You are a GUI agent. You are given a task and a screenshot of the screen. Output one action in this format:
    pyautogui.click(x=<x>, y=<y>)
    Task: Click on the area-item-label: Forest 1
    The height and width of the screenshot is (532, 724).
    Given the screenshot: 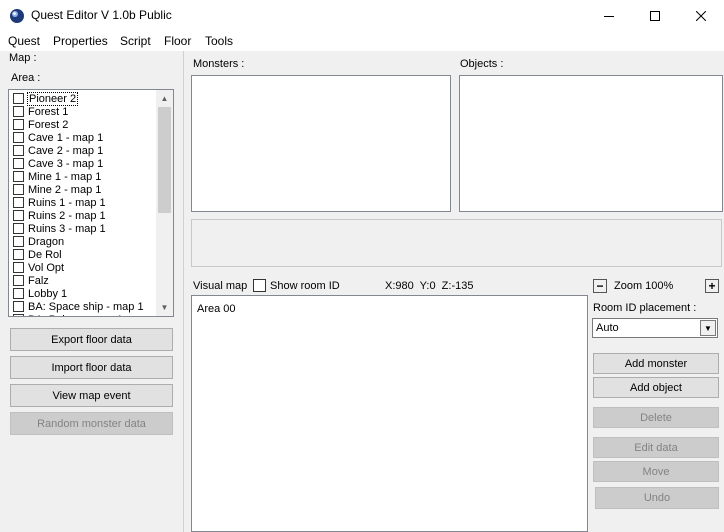 What is the action you would take?
    pyautogui.click(x=48, y=111)
    